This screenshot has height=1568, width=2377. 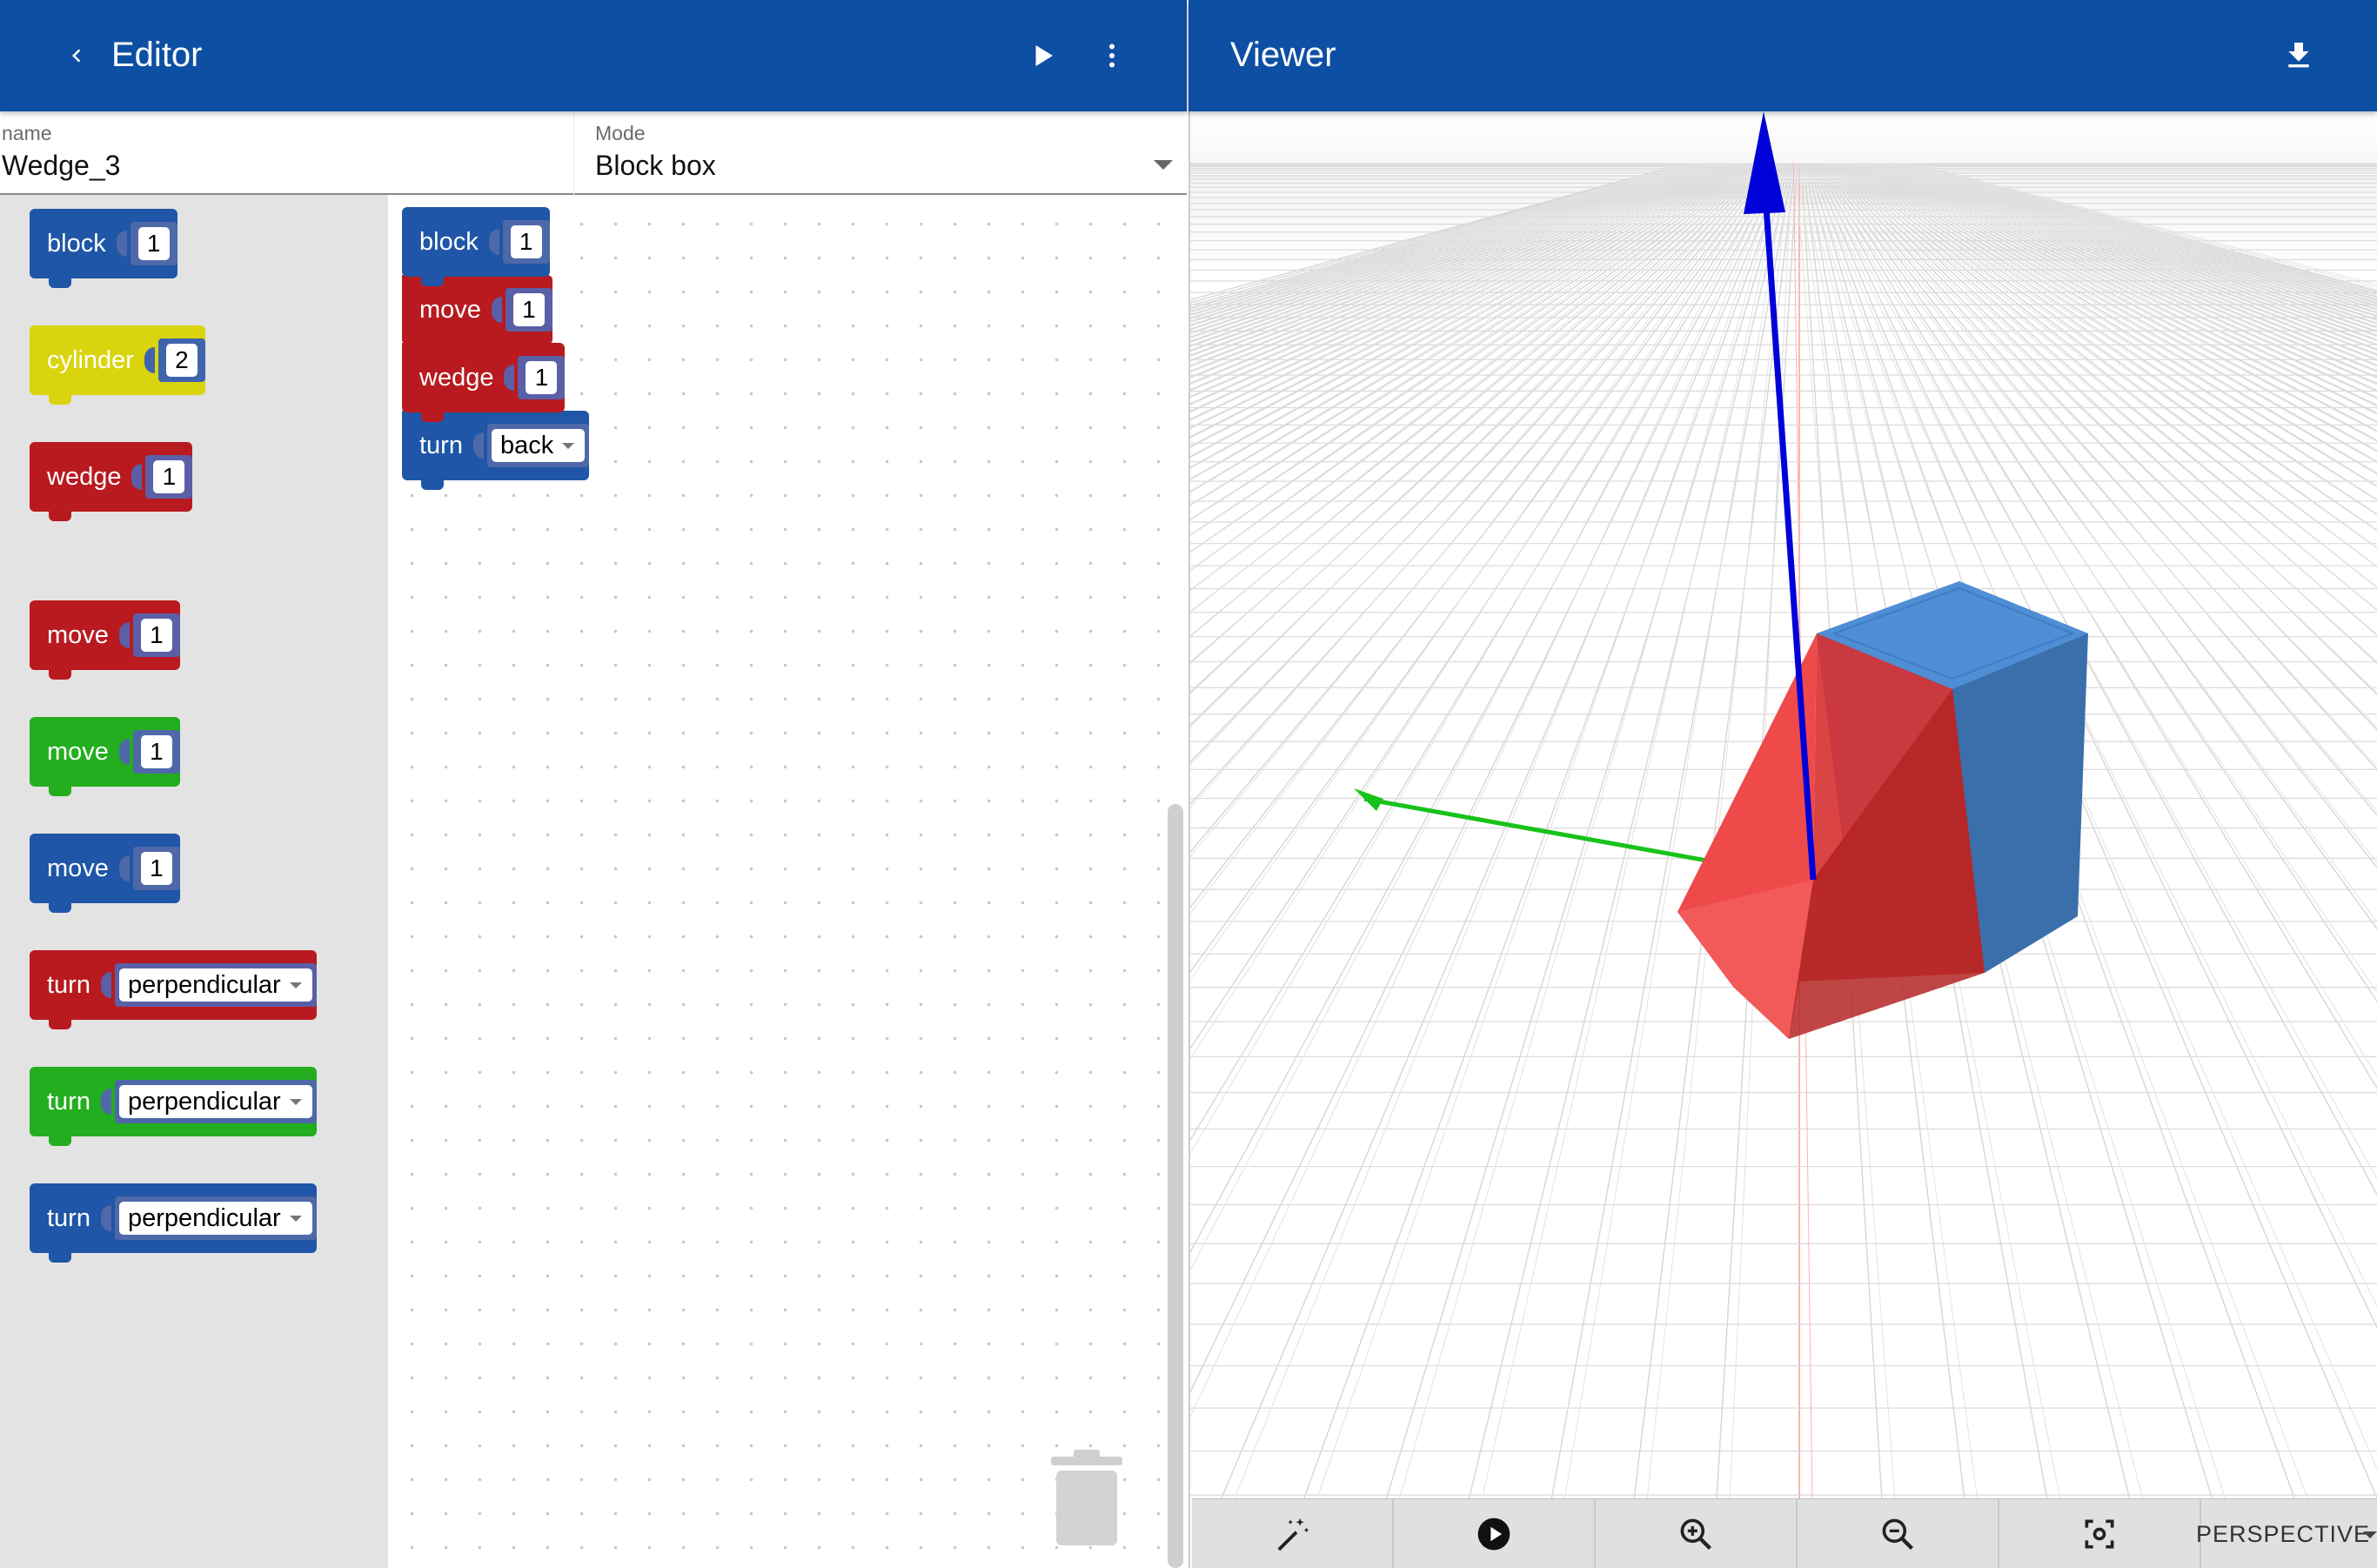 I want to click on play-icon, so click(x=1044, y=55).